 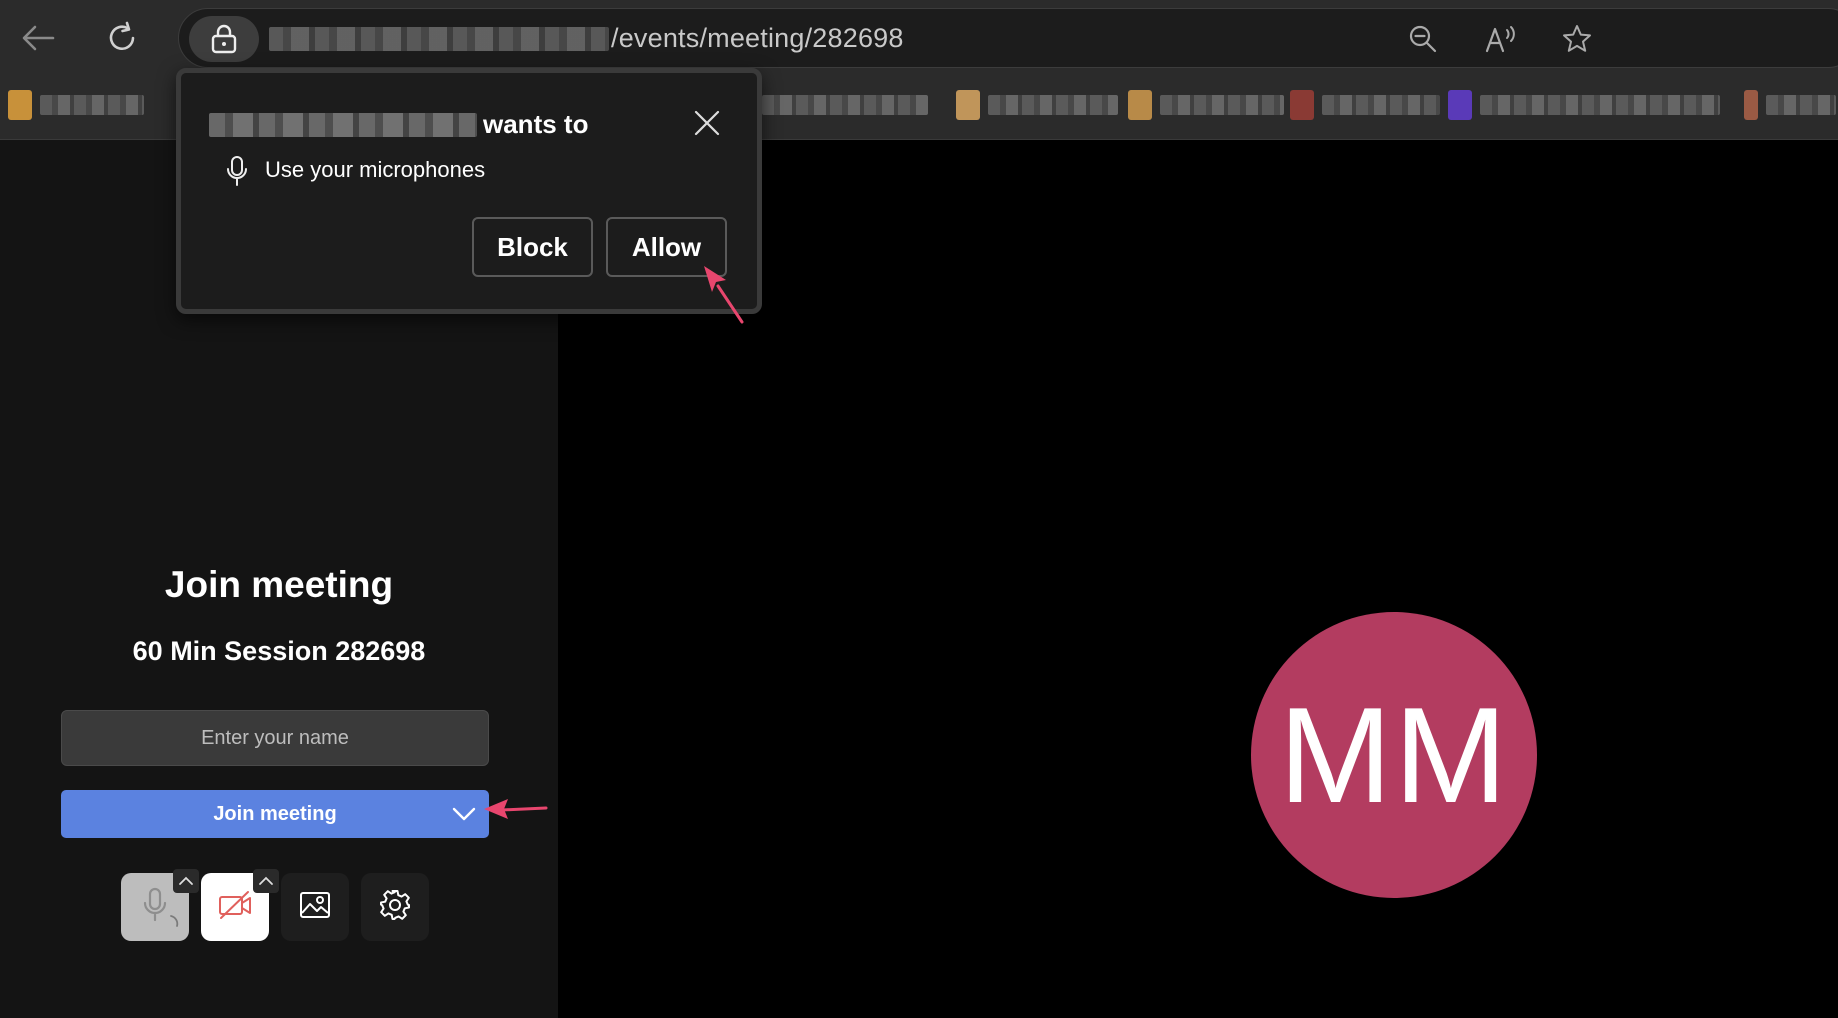 I want to click on redacted-domain, so click(x=439, y=39).